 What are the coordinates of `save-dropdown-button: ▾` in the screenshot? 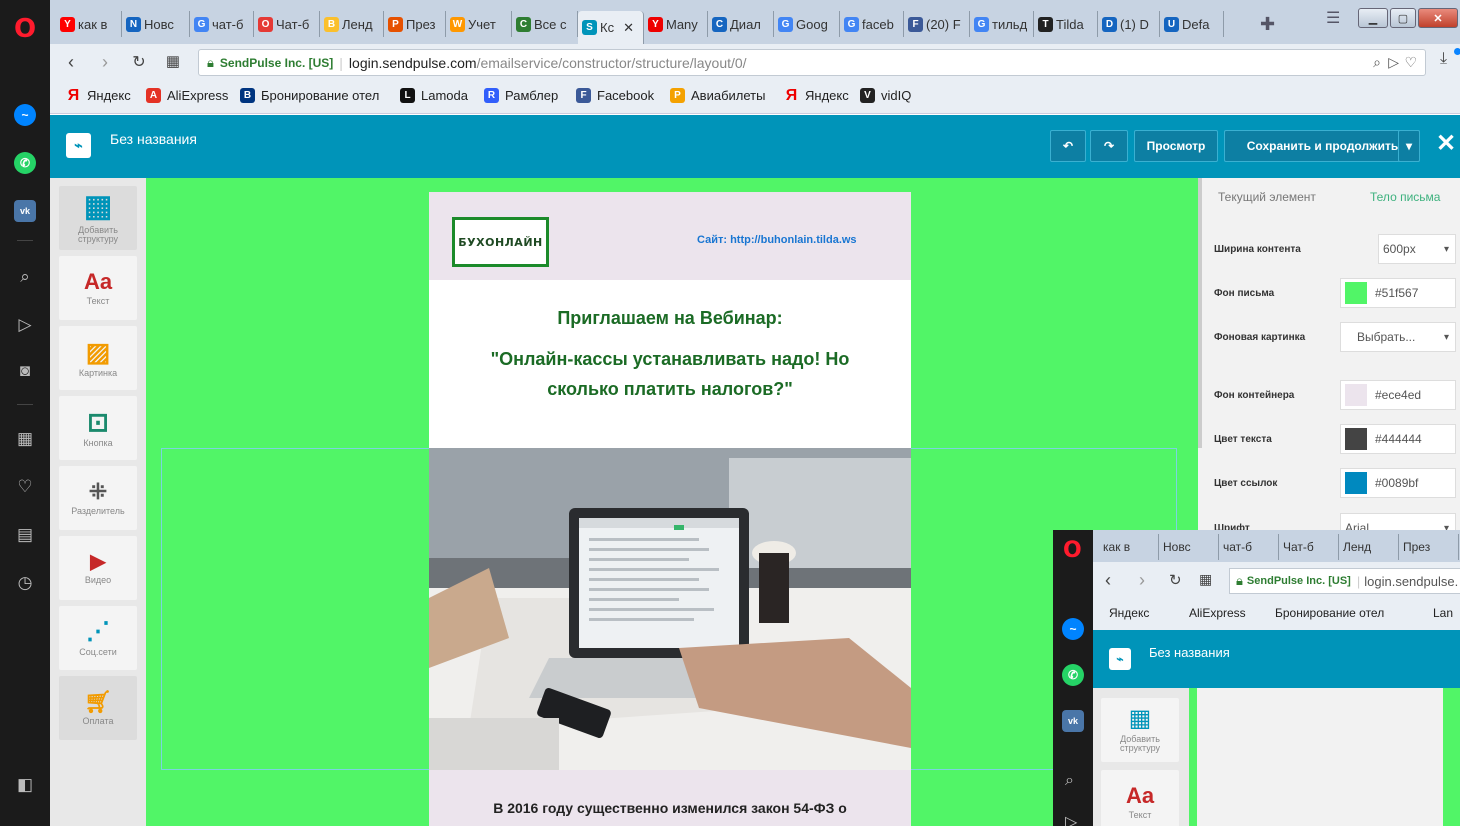 It's located at (1409, 146).